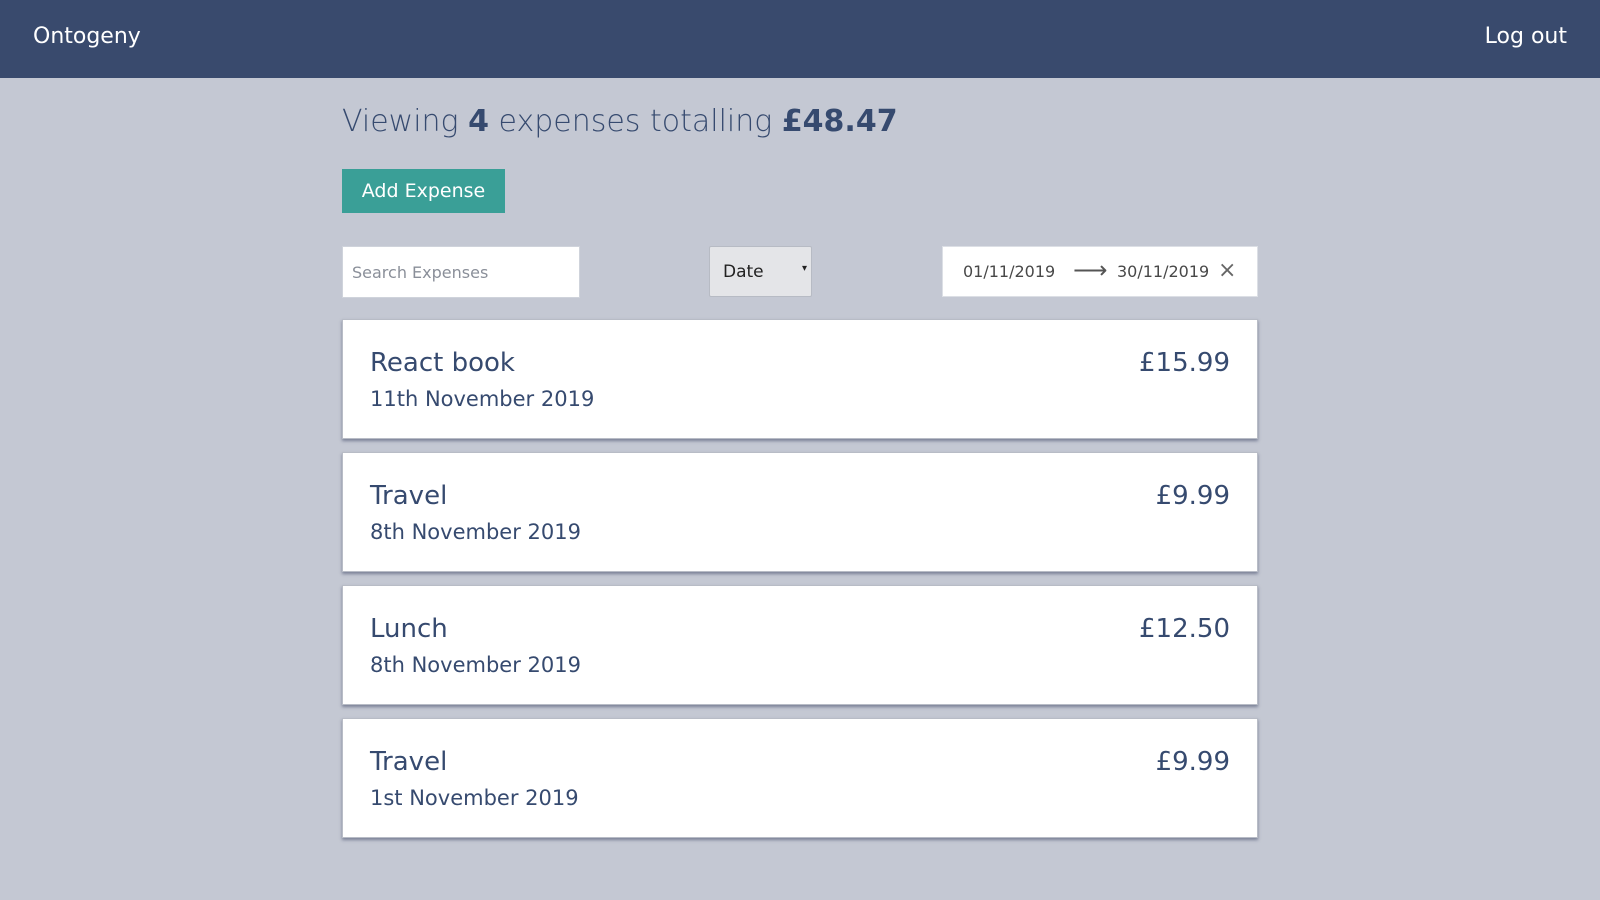 Image resolution: width=1600 pixels, height=900 pixels. What do you see at coordinates (478, 121) in the screenshot?
I see `summary-count: 4` at bounding box center [478, 121].